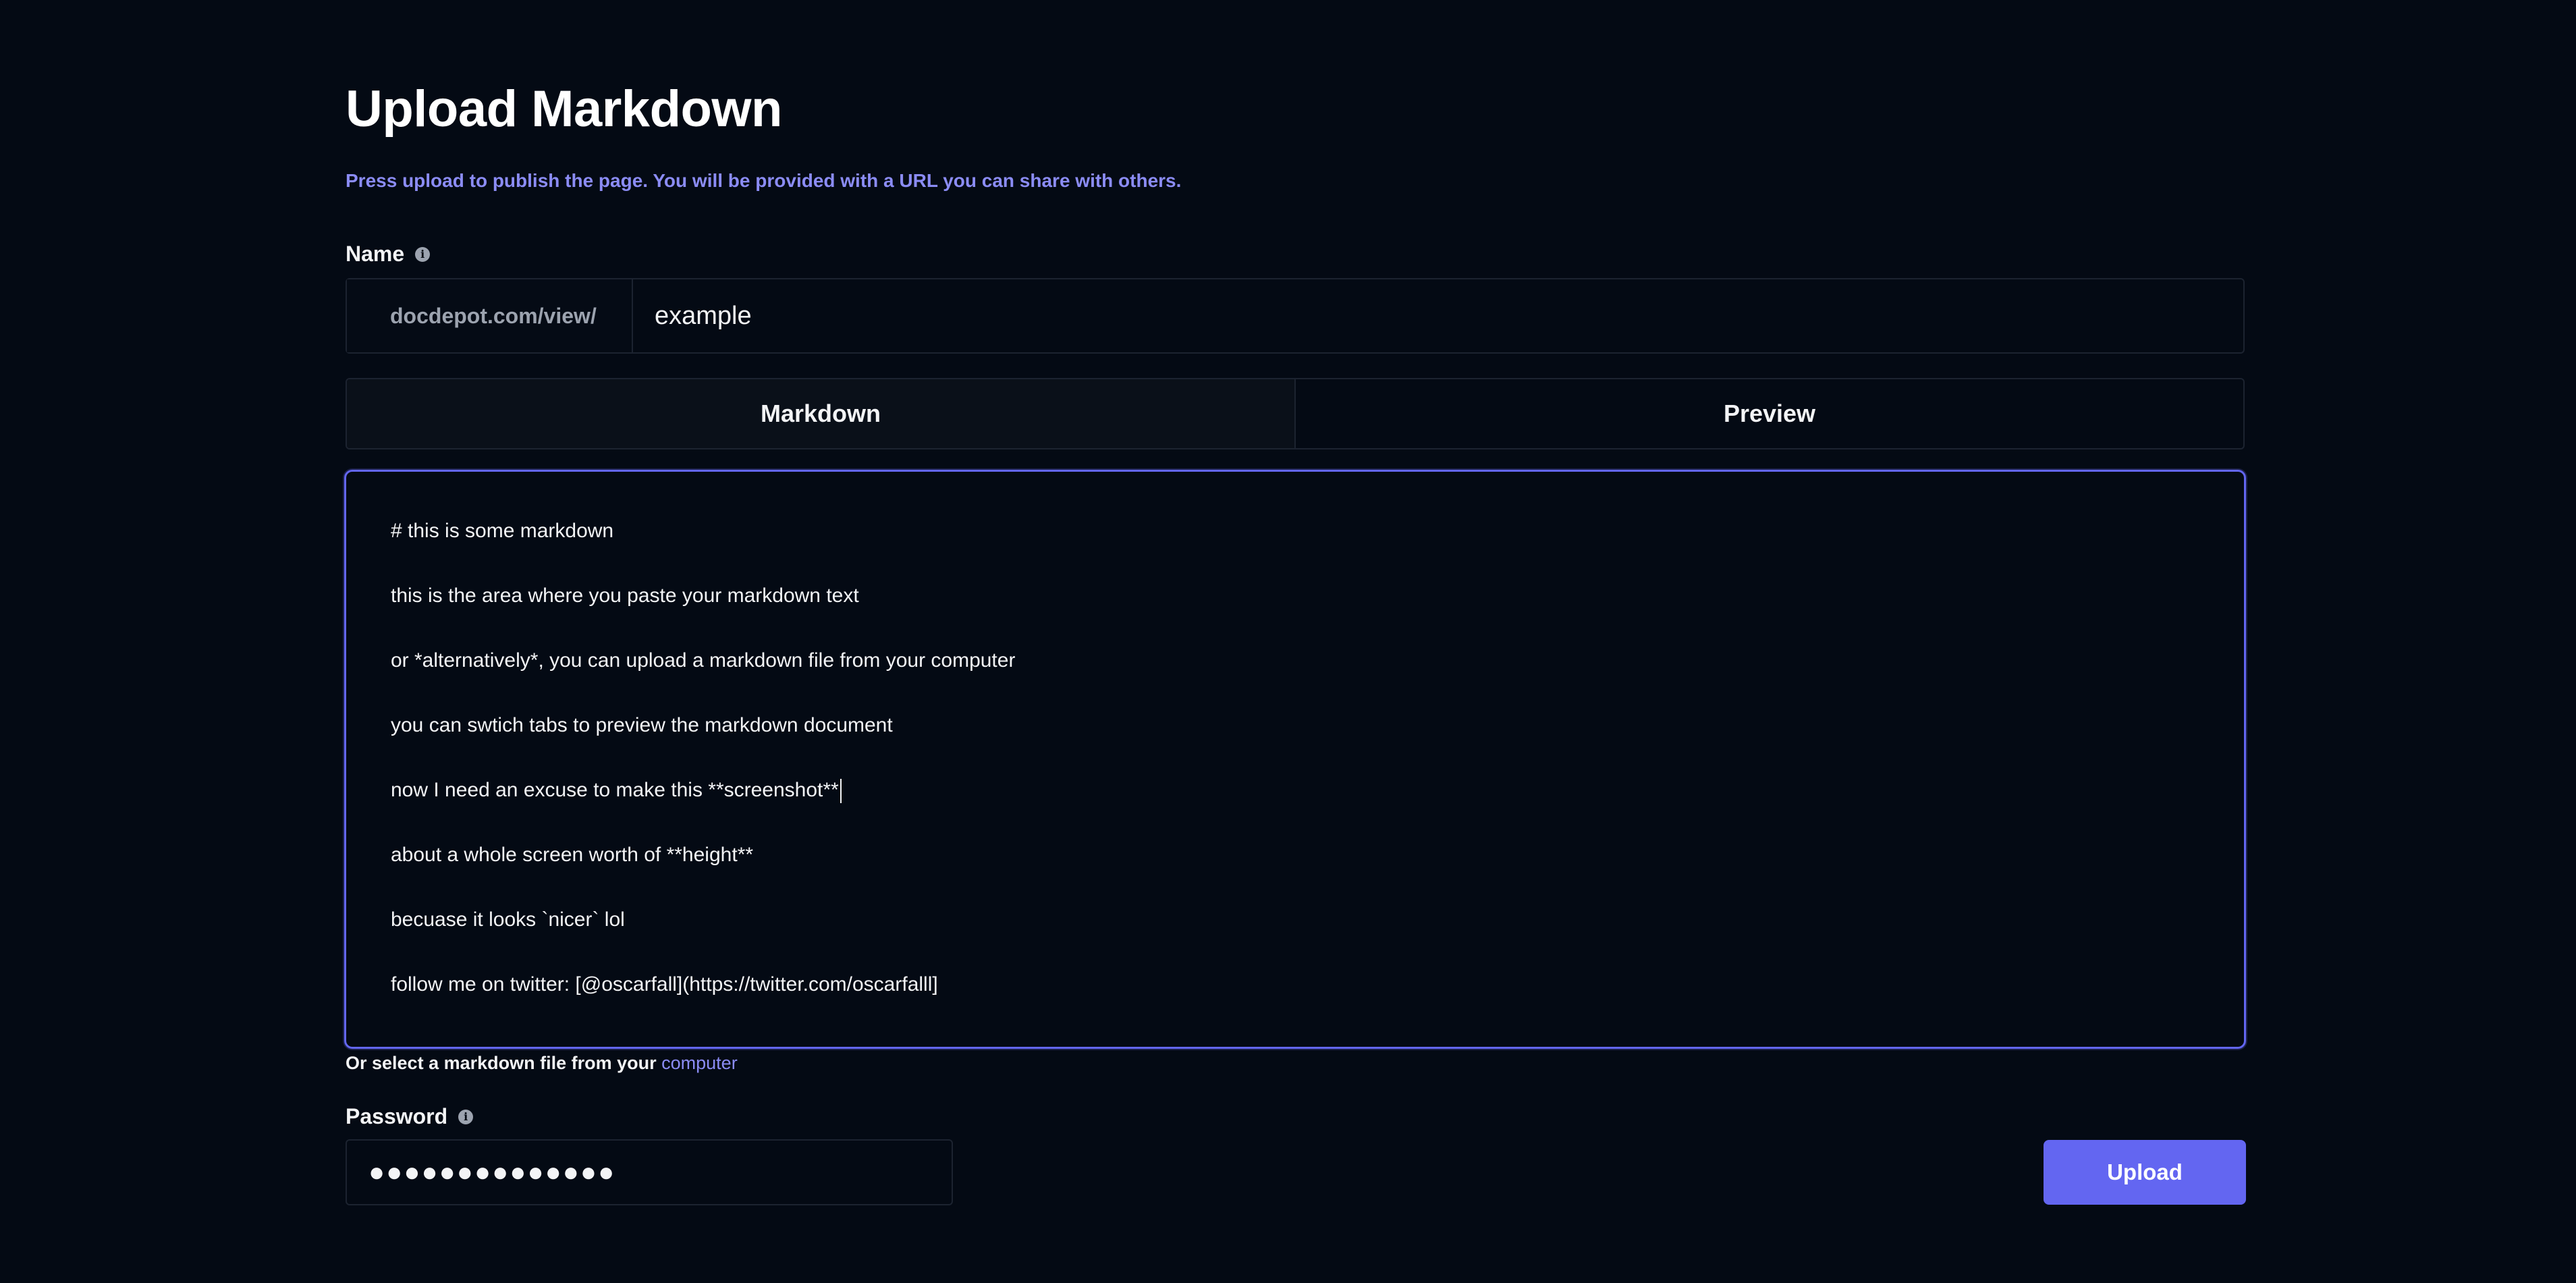 The width and height of the screenshot is (2576, 1283). I want to click on upload-button: Upload, so click(2145, 1172).